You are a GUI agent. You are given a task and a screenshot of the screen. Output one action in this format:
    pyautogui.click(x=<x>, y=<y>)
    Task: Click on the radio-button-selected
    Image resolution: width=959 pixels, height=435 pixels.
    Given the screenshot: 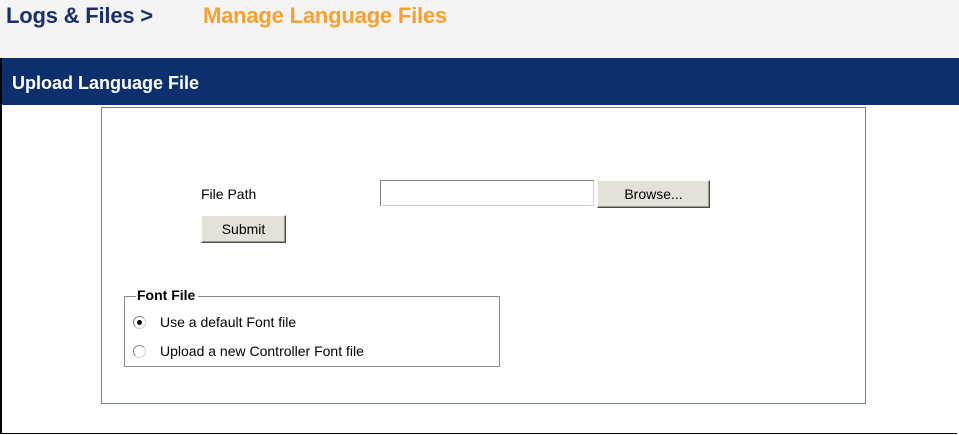 What is the action you would take?
    pyautogui.click(x=139, y=322)
    